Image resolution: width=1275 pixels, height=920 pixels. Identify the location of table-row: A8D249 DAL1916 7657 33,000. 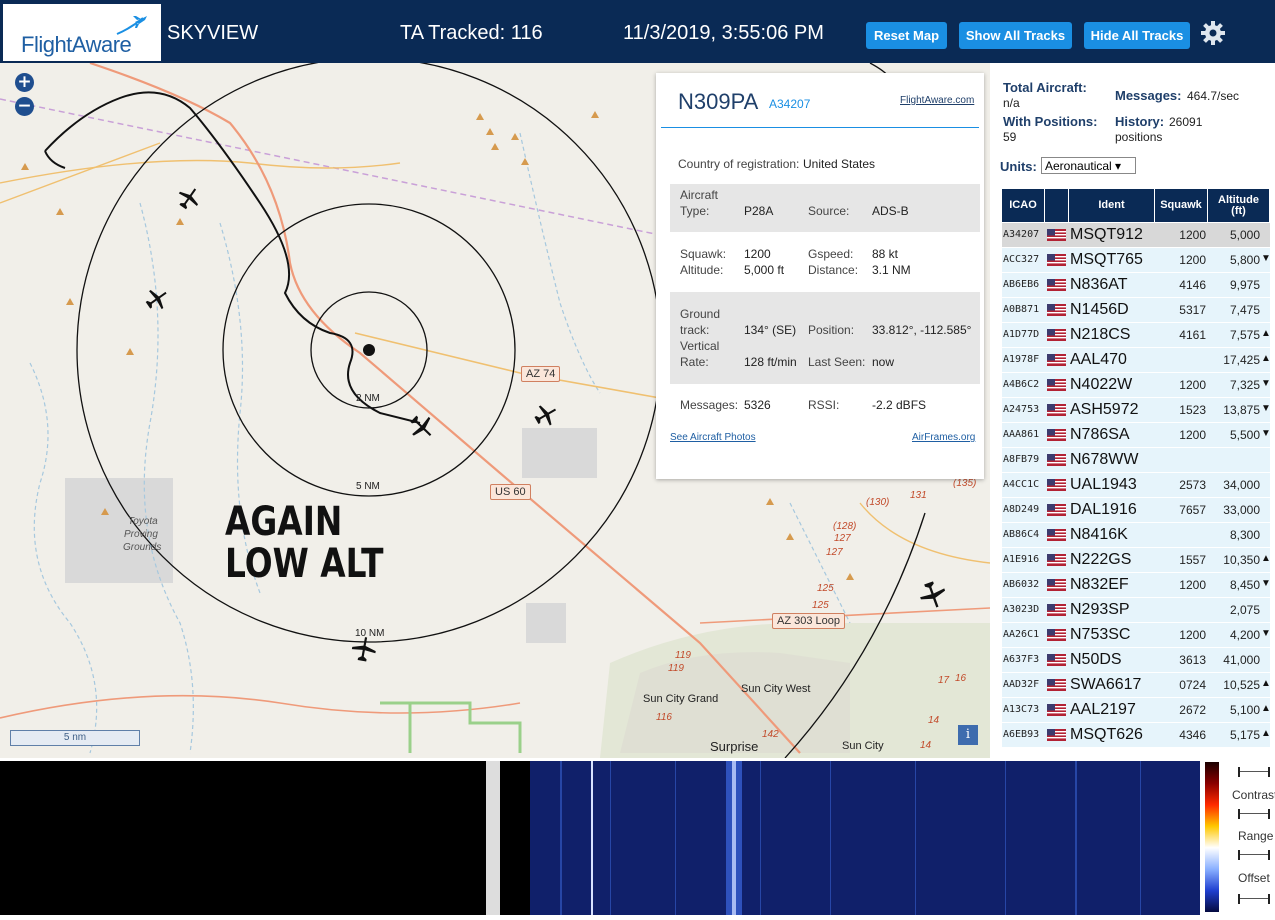
(1136, 510).